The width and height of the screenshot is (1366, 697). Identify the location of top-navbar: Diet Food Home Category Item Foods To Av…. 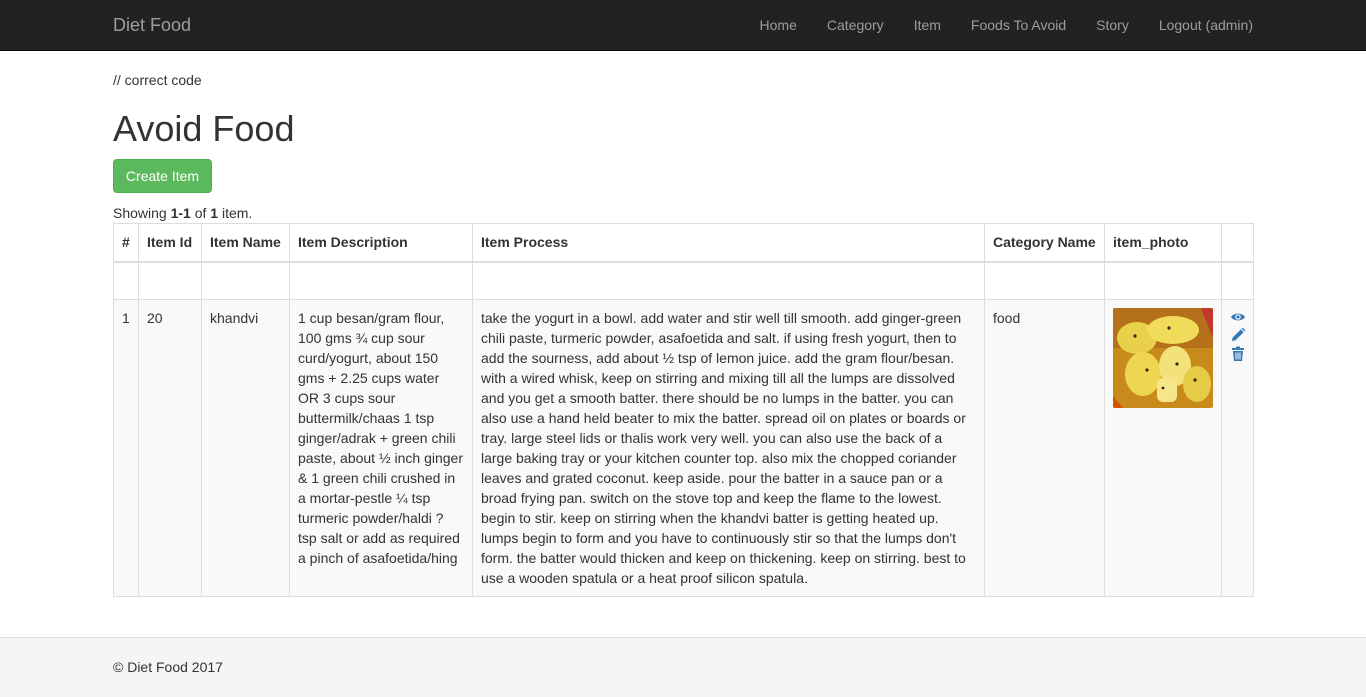
(683, 25).